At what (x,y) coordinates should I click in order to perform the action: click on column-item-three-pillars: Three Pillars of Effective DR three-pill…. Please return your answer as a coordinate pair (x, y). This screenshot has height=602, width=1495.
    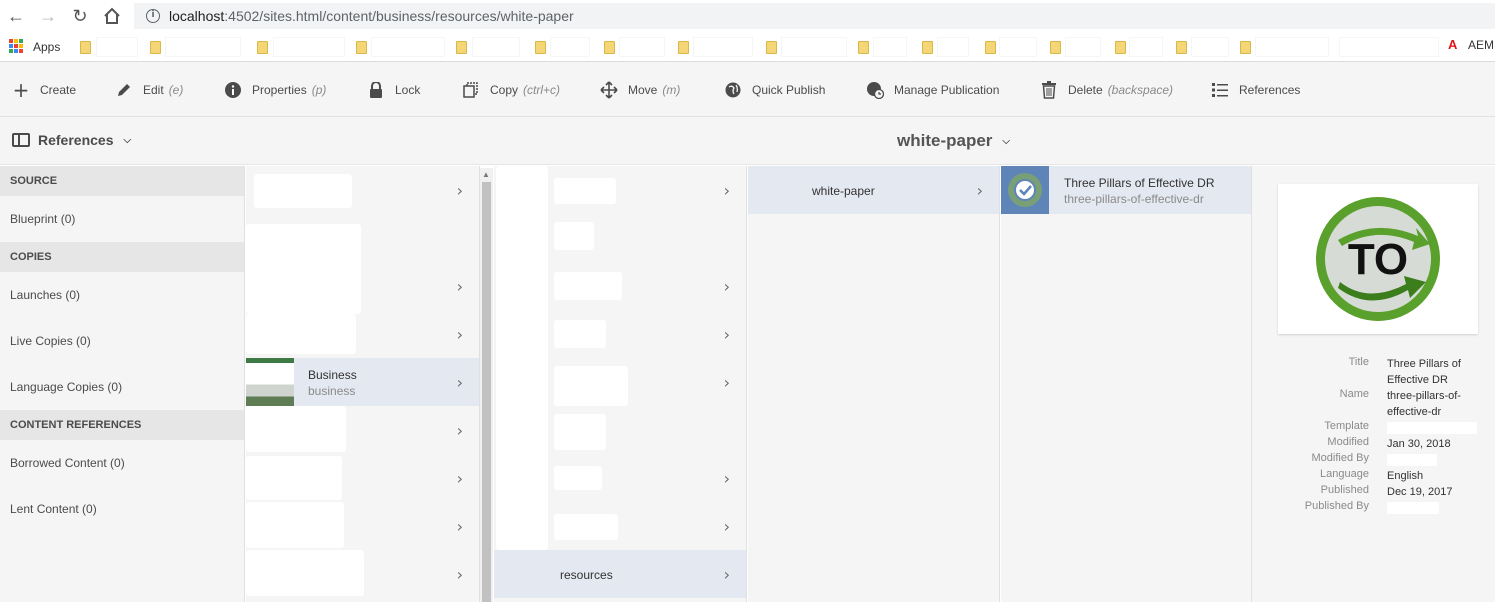
    Looking at the image, I should click on (1126, 190).